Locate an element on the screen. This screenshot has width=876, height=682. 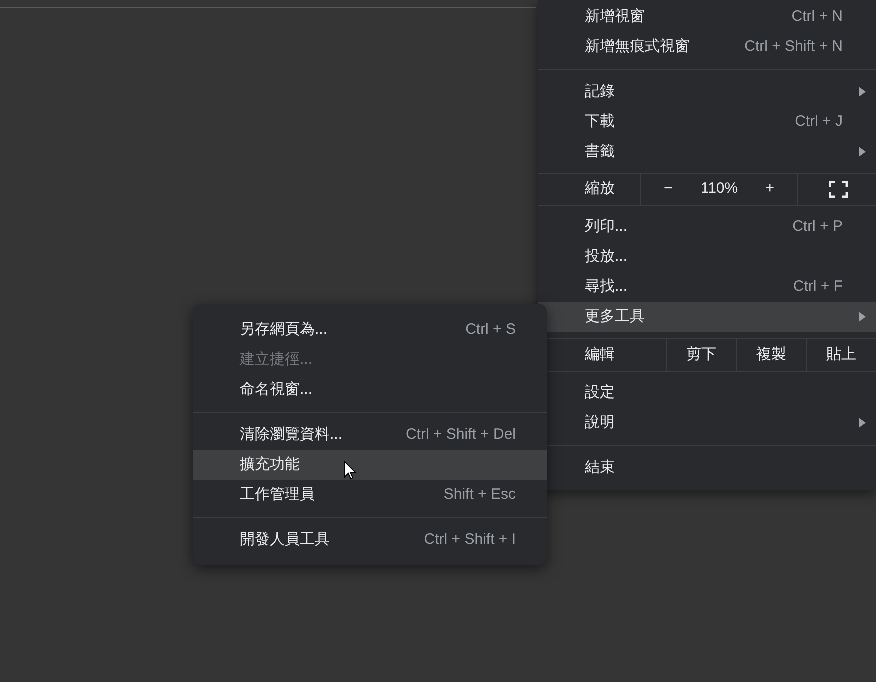
menu-item: 新增視窗 Ctrl + N is located at coordinates (707, 17).